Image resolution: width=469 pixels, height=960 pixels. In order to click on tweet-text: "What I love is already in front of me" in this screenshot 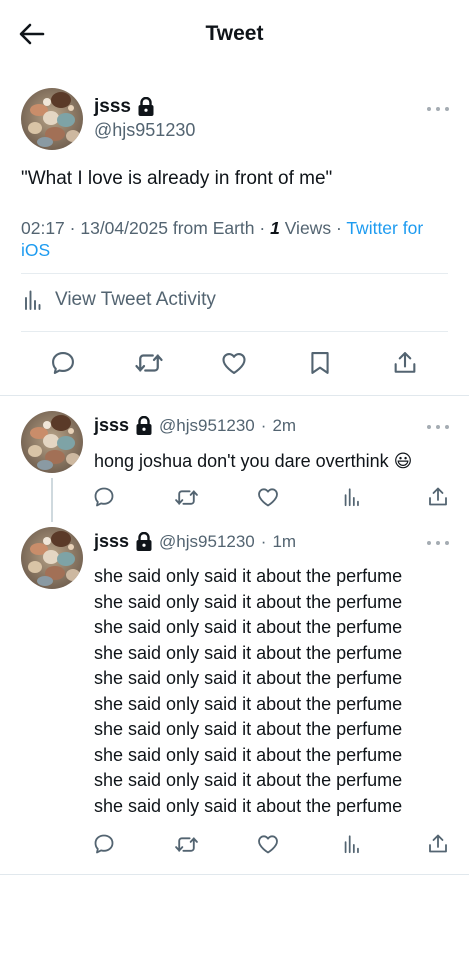, I will do `click(177, 178)`.